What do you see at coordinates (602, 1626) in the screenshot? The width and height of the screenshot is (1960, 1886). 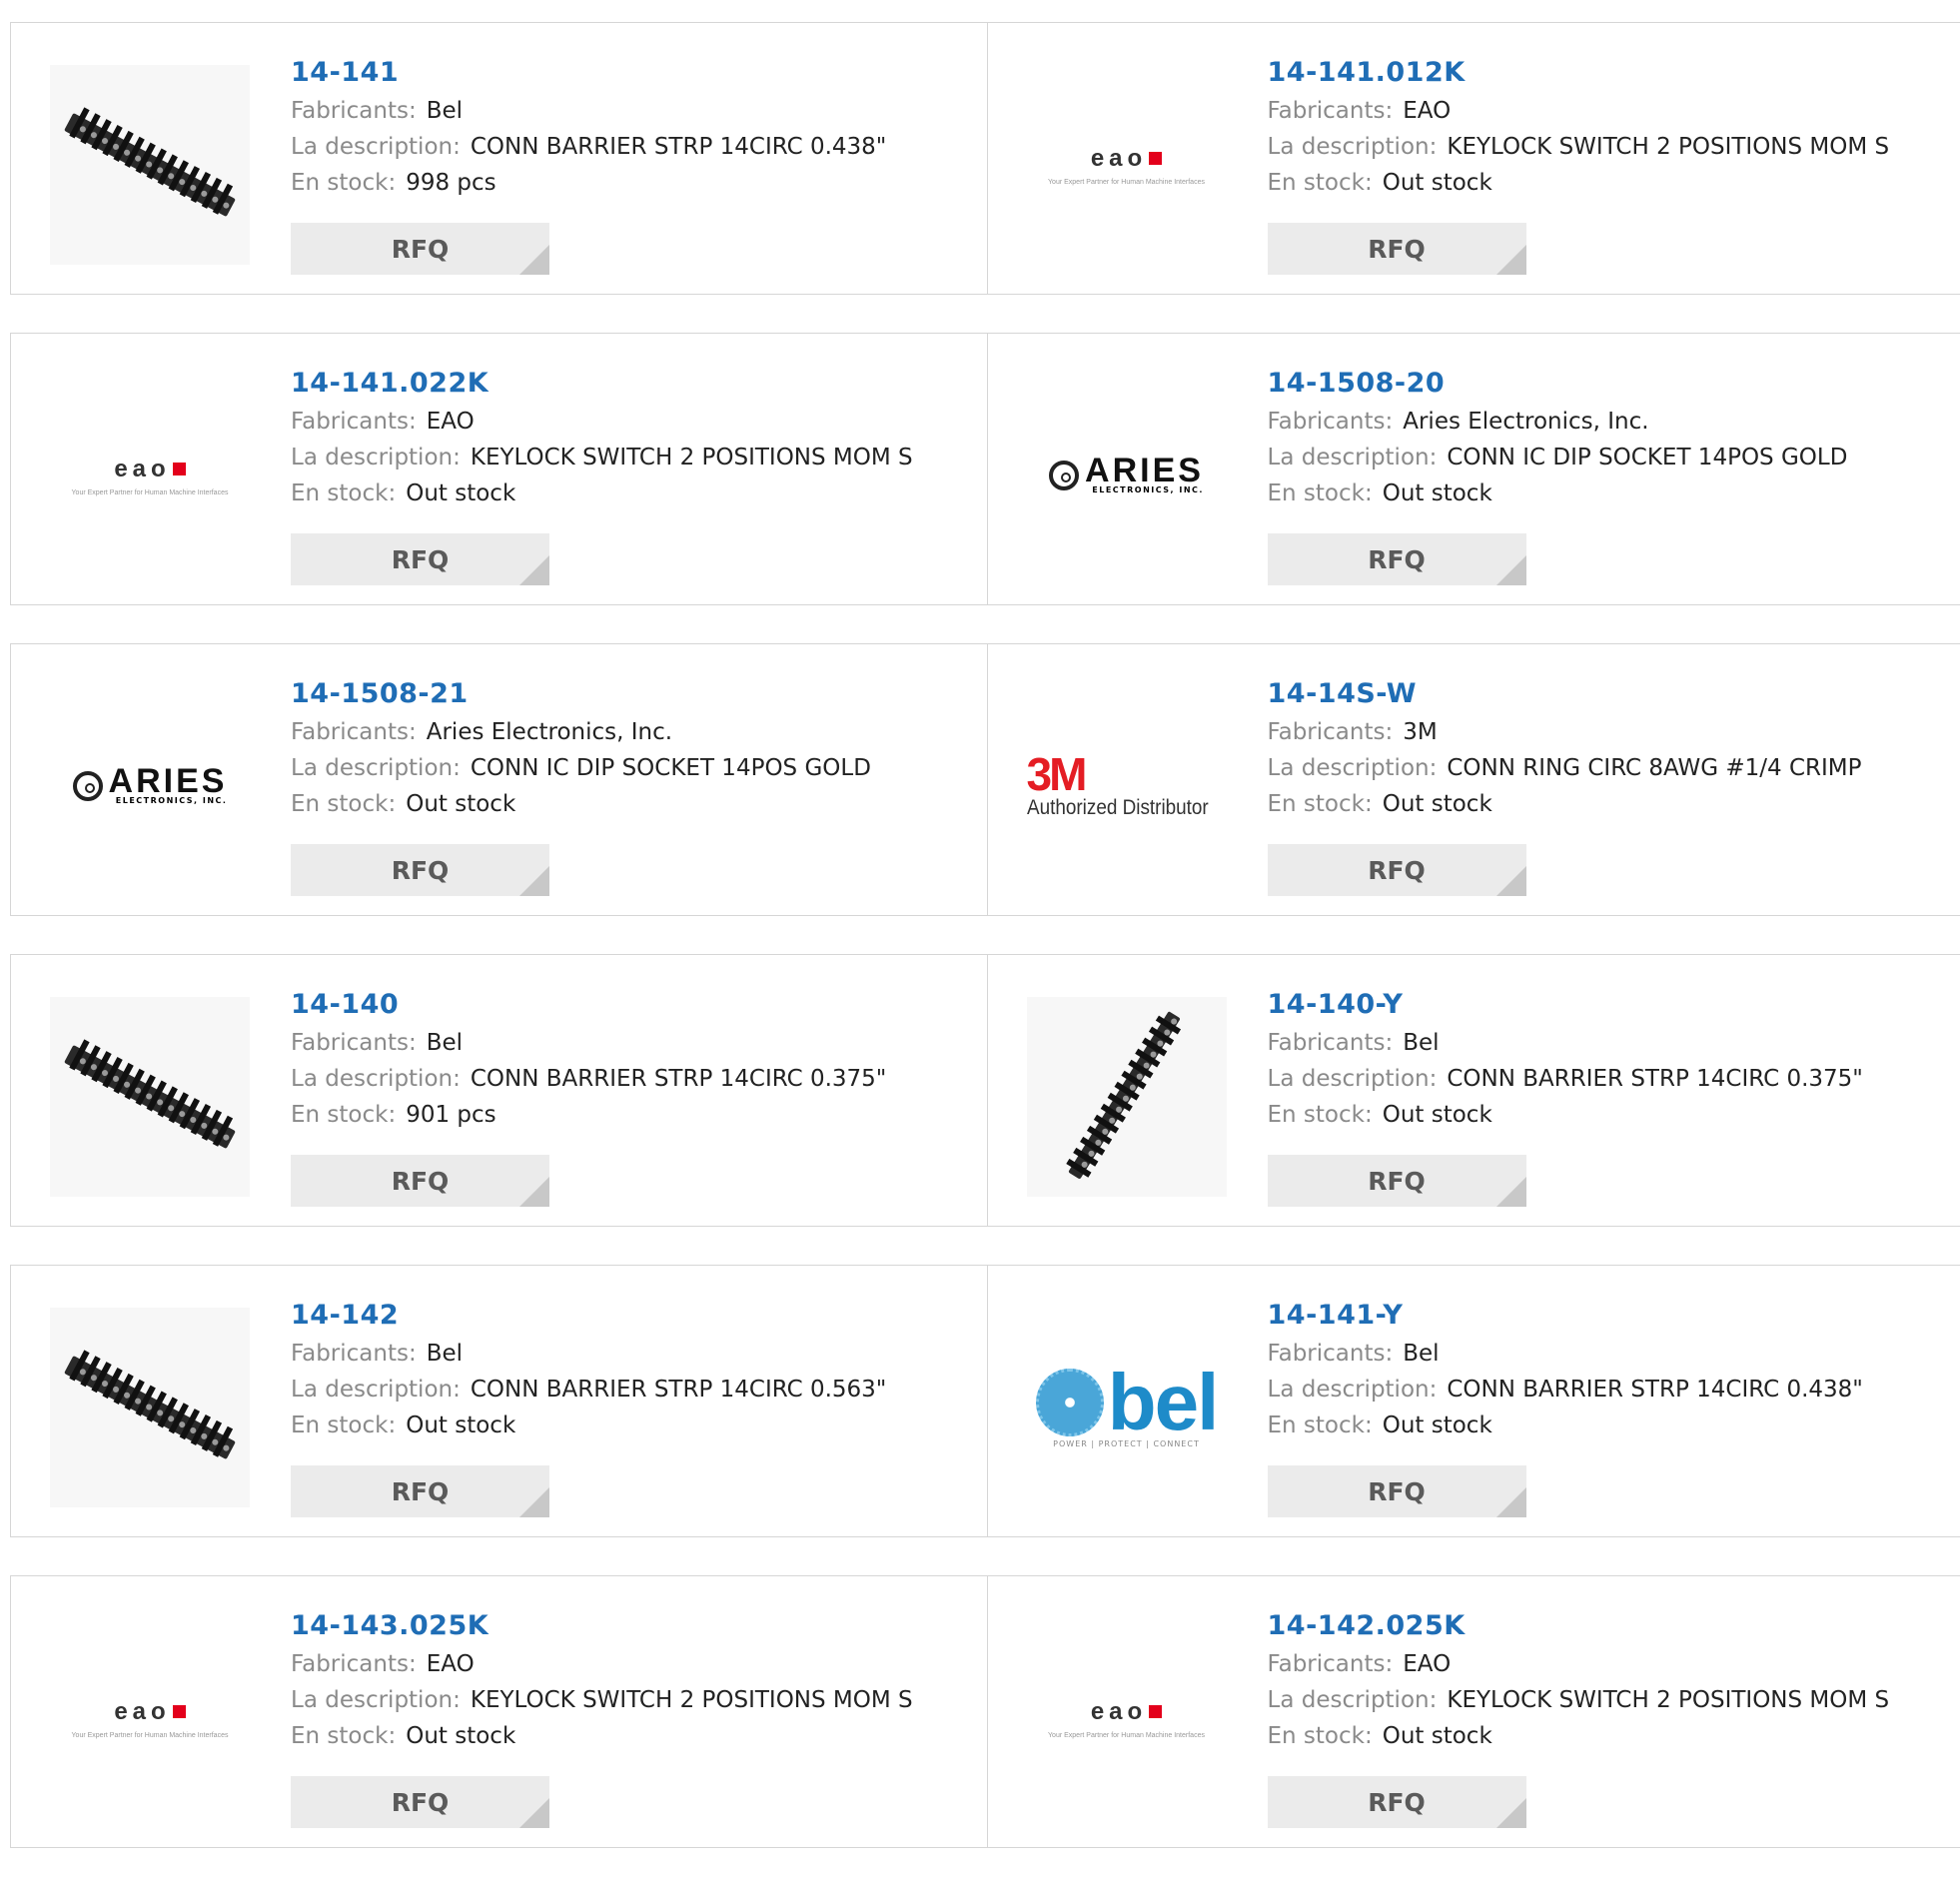 I see `part-number-link: 14-143.025K` at bounding box center [602, 1626].